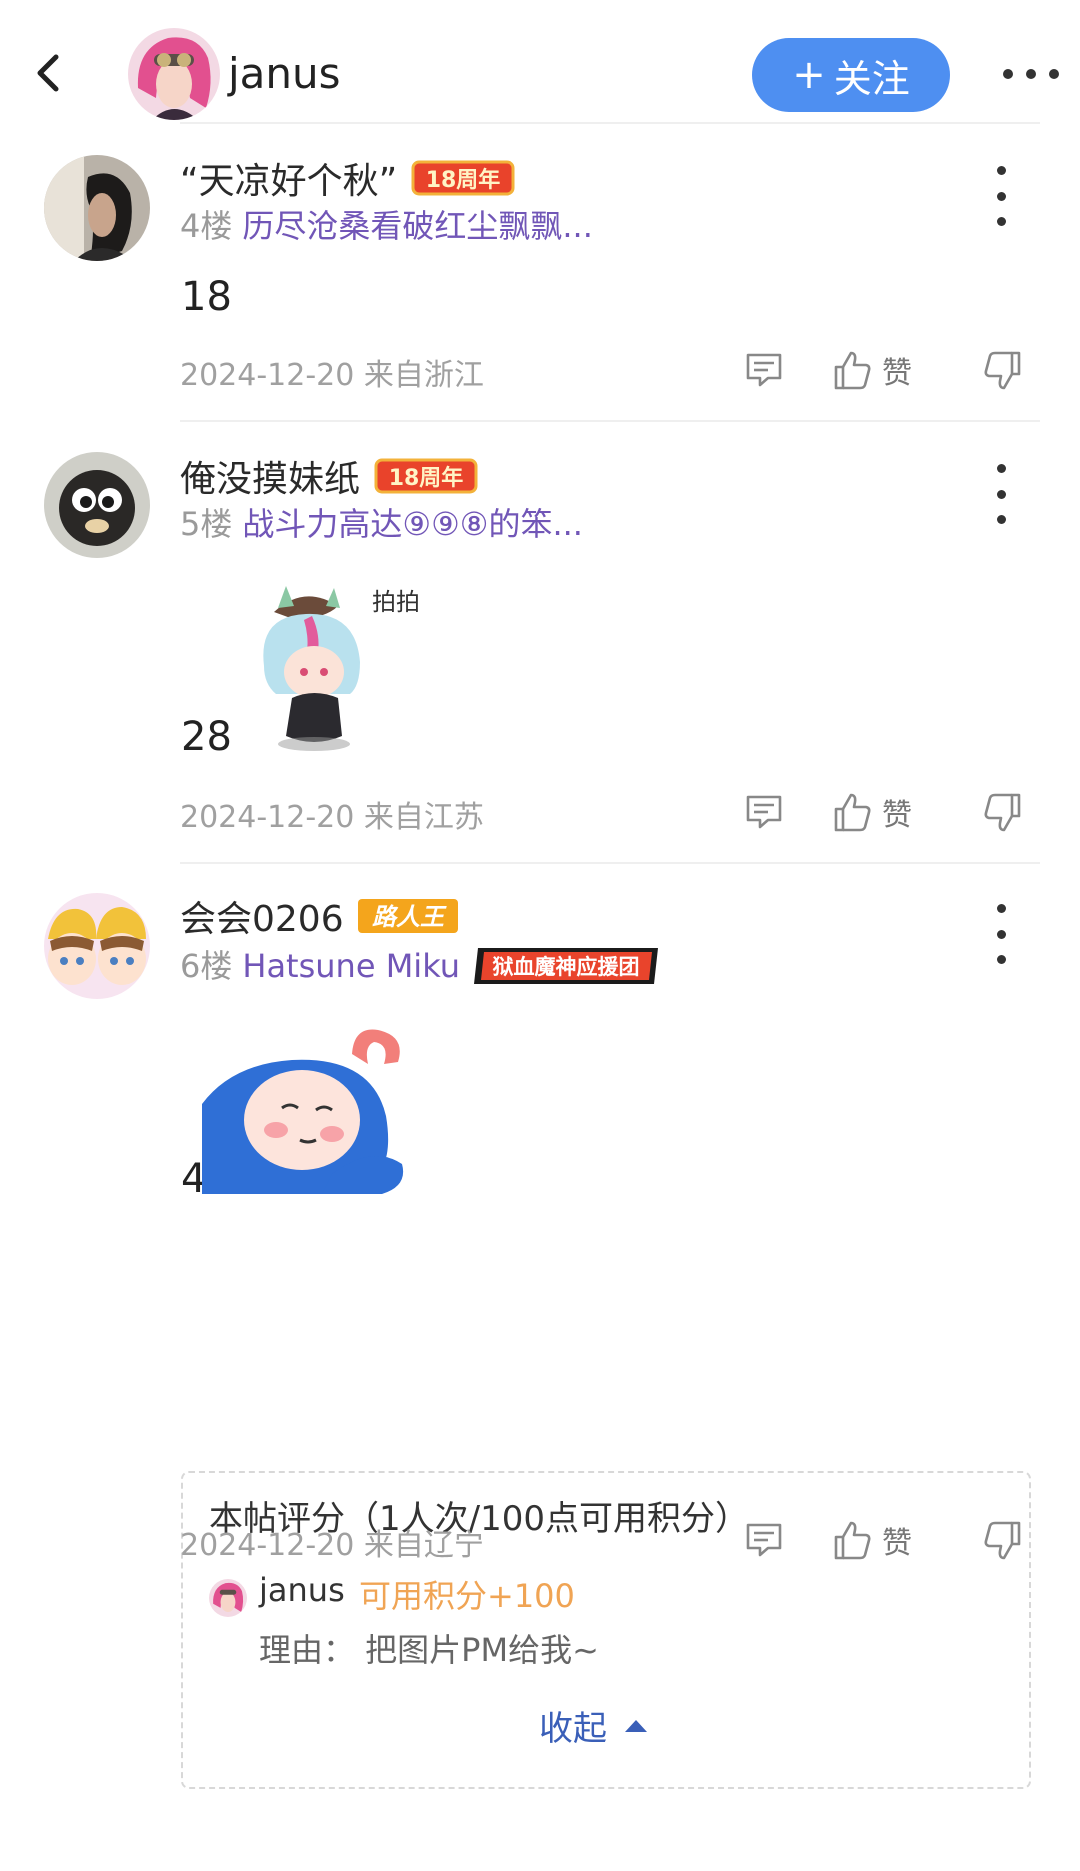  Describe the element at coordinates (809, 75) in the screenshot. I see `plus-icon: +` at that location.